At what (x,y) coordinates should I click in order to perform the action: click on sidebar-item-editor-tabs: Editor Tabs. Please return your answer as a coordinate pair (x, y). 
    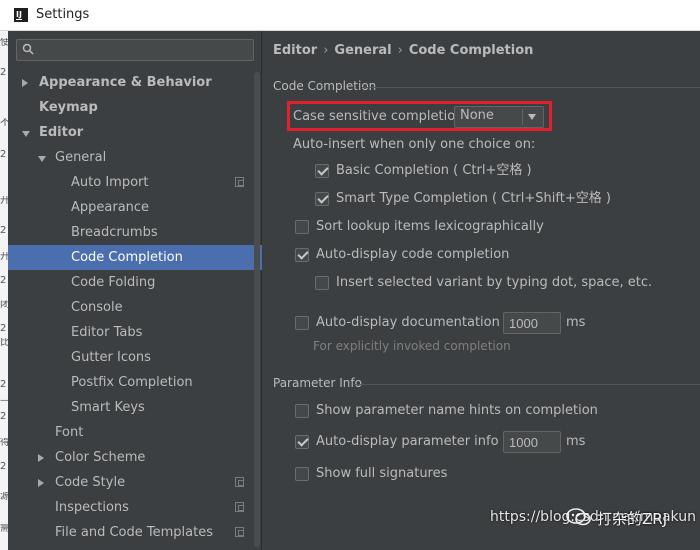
    Looking at the image, I should click on (135, 332).